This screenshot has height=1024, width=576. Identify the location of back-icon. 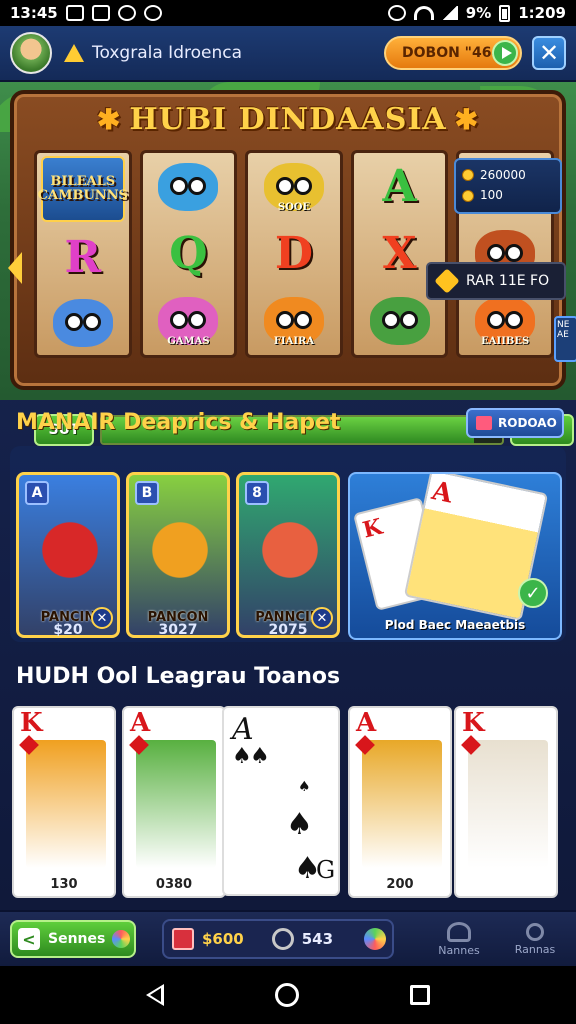
(154, 995).